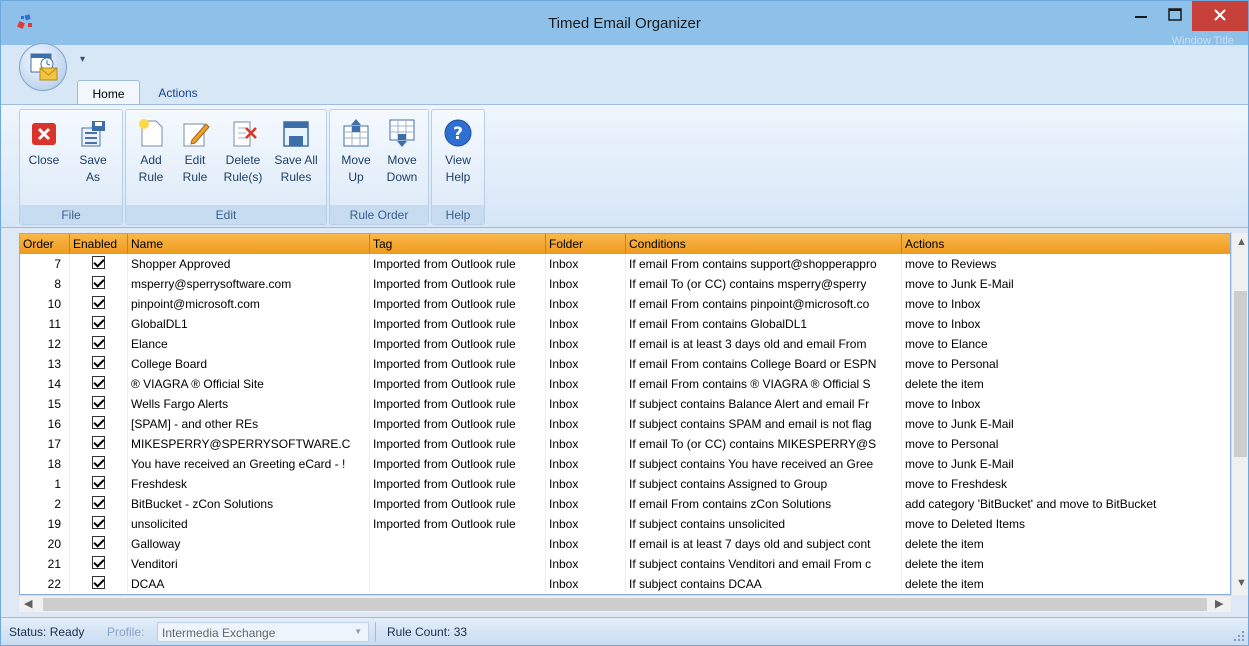 The width and height of the screenshot is (1249, 646). What do you see at coordinates (624, 24) in the screenshot?
I see `title-bar: Timed Email Organizer Window Title` at bounding box center [624, 24].